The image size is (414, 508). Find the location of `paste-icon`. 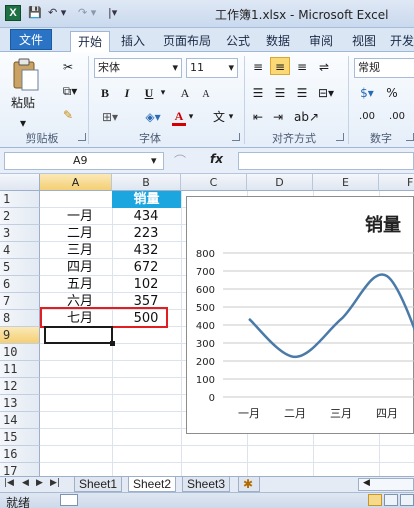

paste-icon is located at coordinates (25, 76).